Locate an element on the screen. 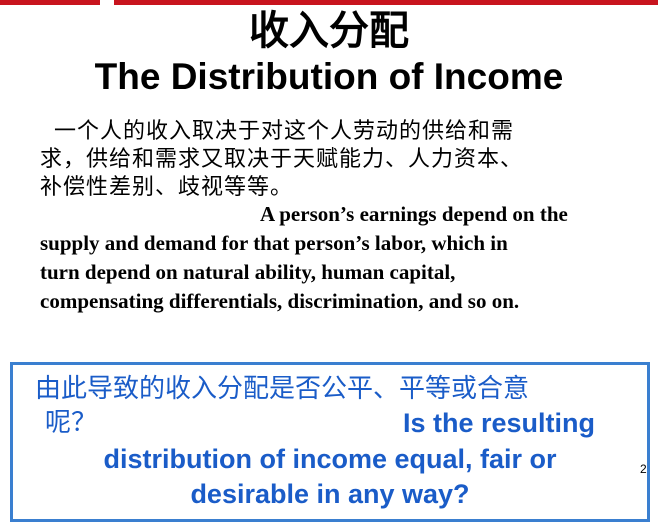  top-accent-bar is located at coordinates (329, 2).